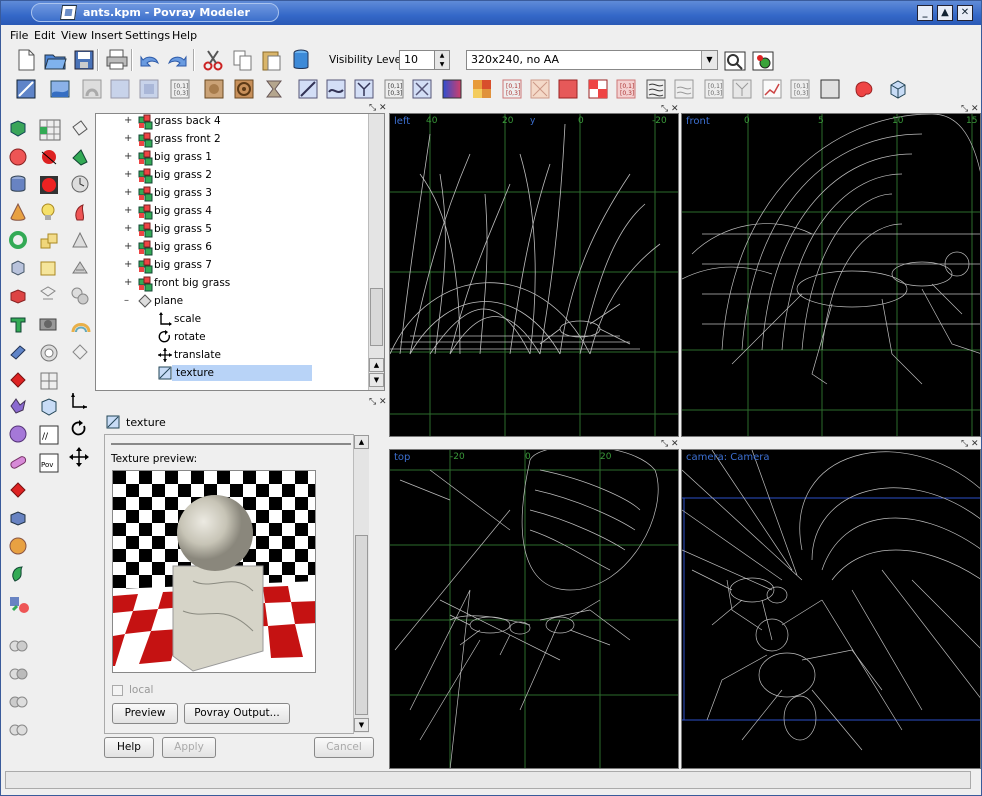 The width and height of the screenshot is (982, 796). I want to click on csg-merge-icon, so click(18, 732).